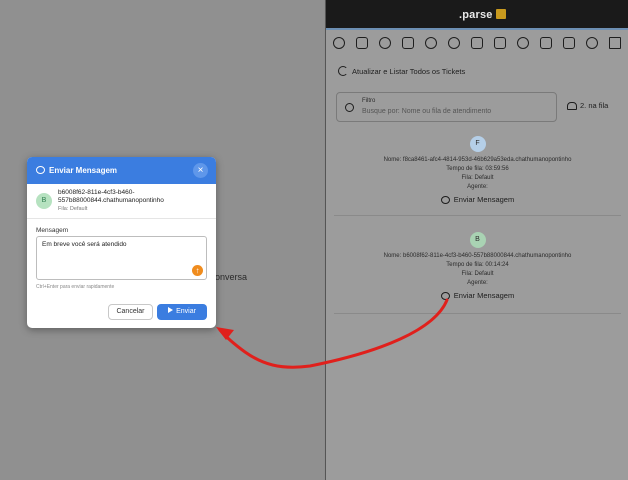 This screenshot has height=480, width=628. Describe the element at coordinates (75, 287) in the screenshot. I see `shortcut-hint: Ctrl+Enter para enviar rapidamente` at that location.